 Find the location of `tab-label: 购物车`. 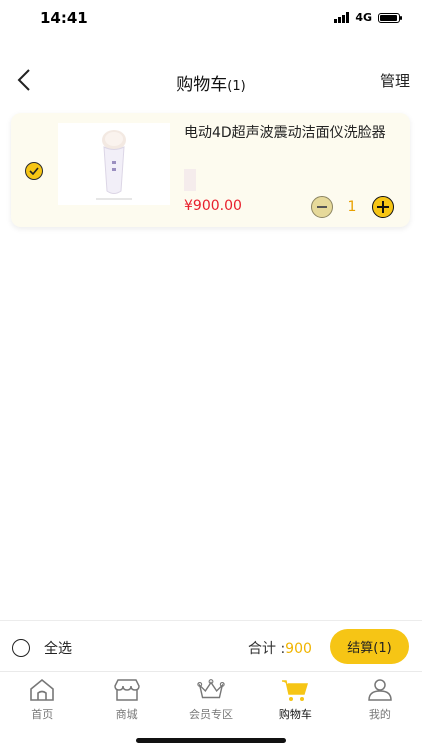

tab-label: 购物车 is located at coordinates (295, 714).